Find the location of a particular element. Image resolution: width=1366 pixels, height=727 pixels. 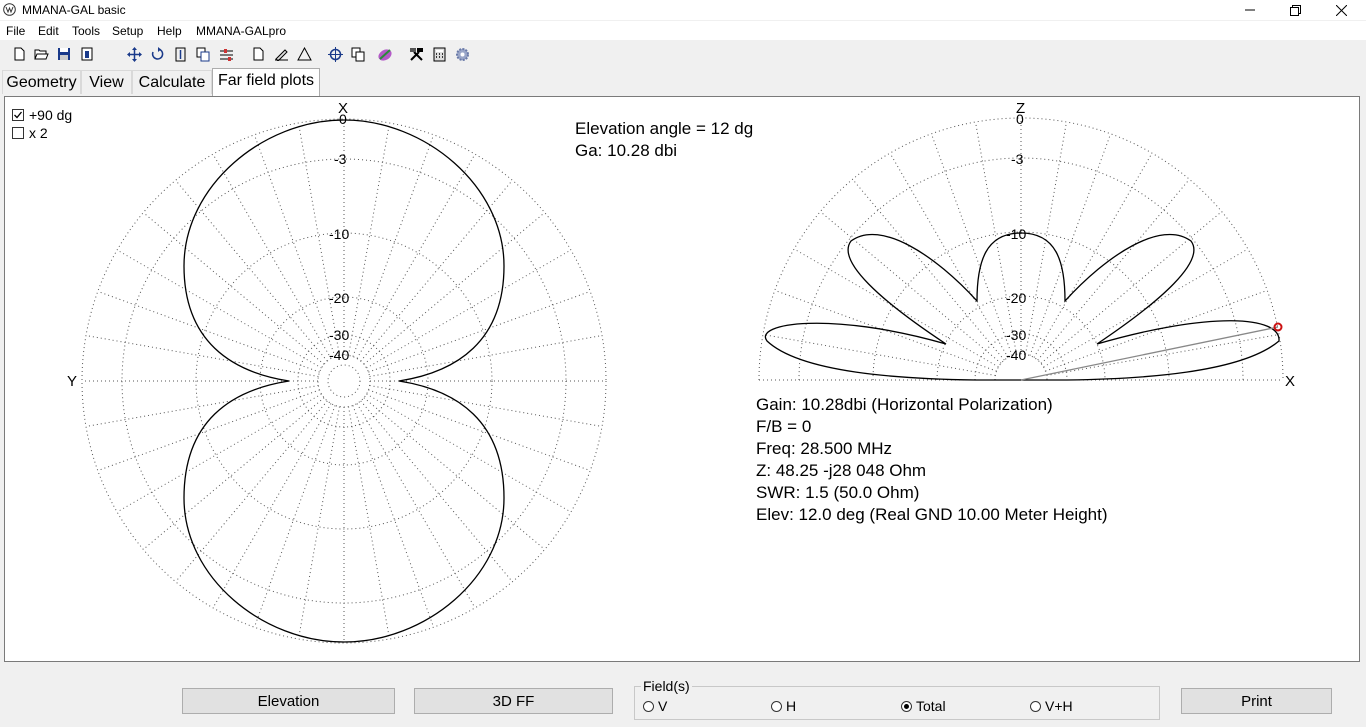

info-button is located at coordinates (87, 54).